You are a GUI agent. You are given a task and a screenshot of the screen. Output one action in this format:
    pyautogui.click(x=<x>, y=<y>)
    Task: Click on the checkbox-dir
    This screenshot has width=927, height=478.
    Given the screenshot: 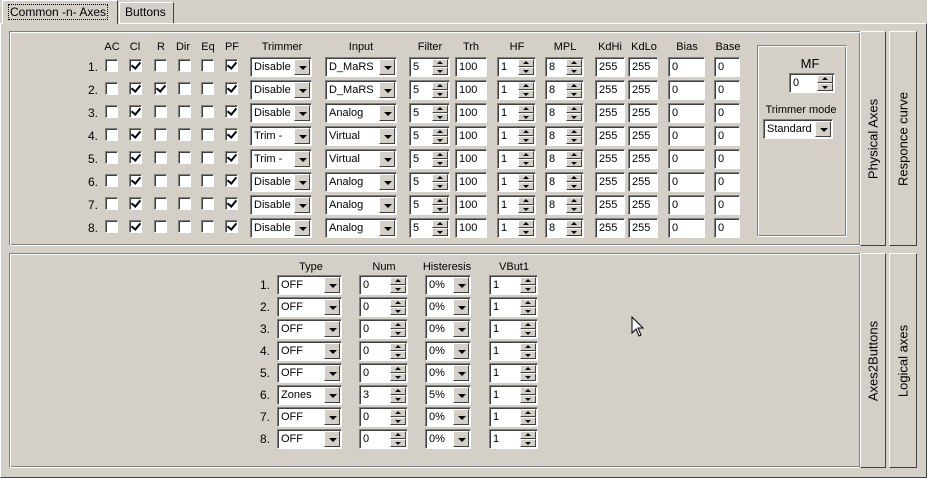 What is the action you would take?
    pyautogui.click(x=184, y=180)
    